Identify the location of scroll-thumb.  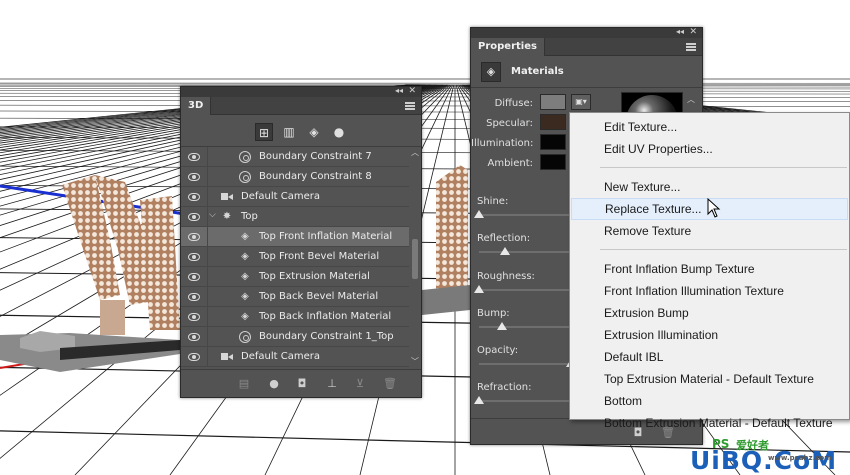
(415, 259).